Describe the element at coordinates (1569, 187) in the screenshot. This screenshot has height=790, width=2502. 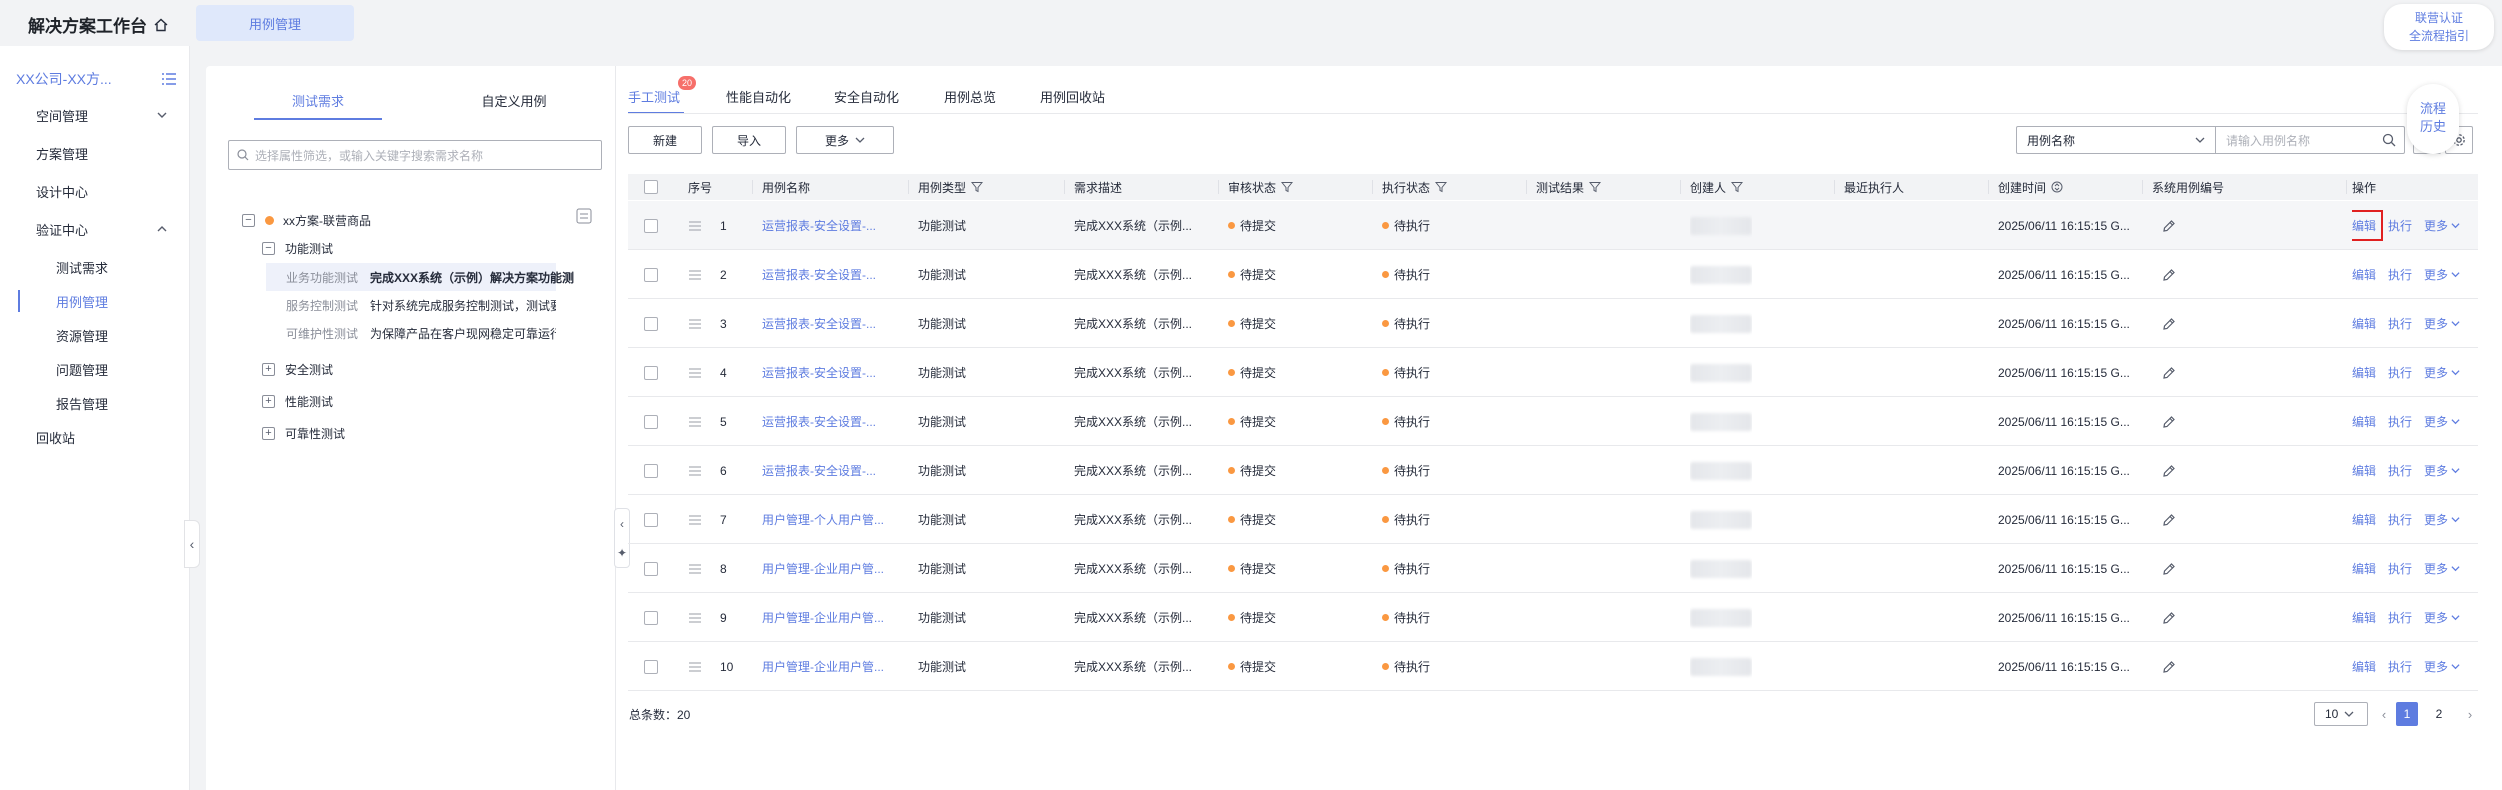
I see `column-header-result: 测试结果` at that location.